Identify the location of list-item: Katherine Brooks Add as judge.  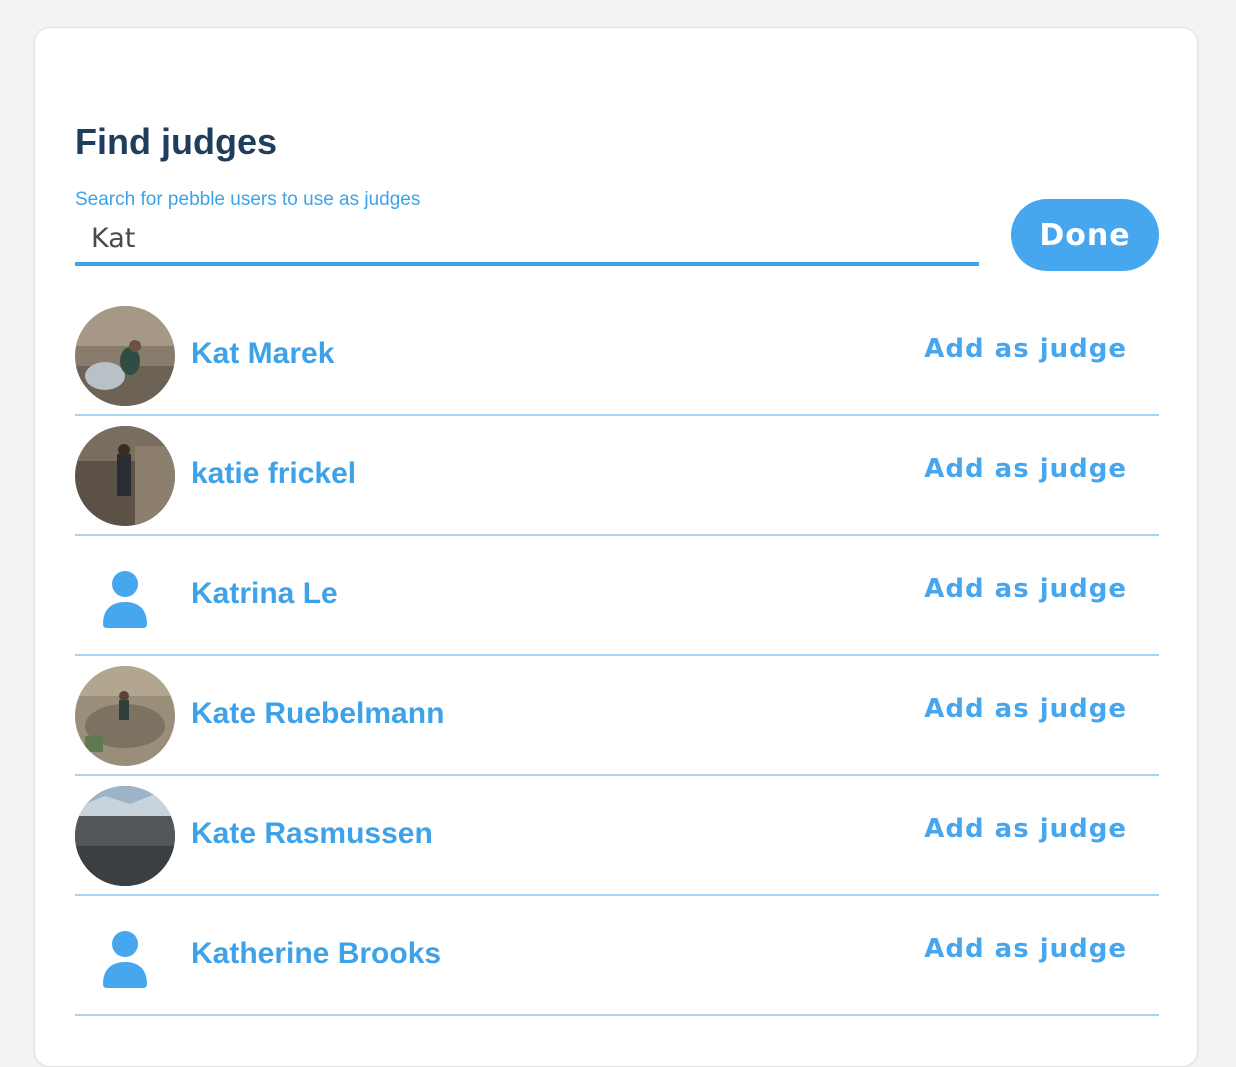
(617, 956).